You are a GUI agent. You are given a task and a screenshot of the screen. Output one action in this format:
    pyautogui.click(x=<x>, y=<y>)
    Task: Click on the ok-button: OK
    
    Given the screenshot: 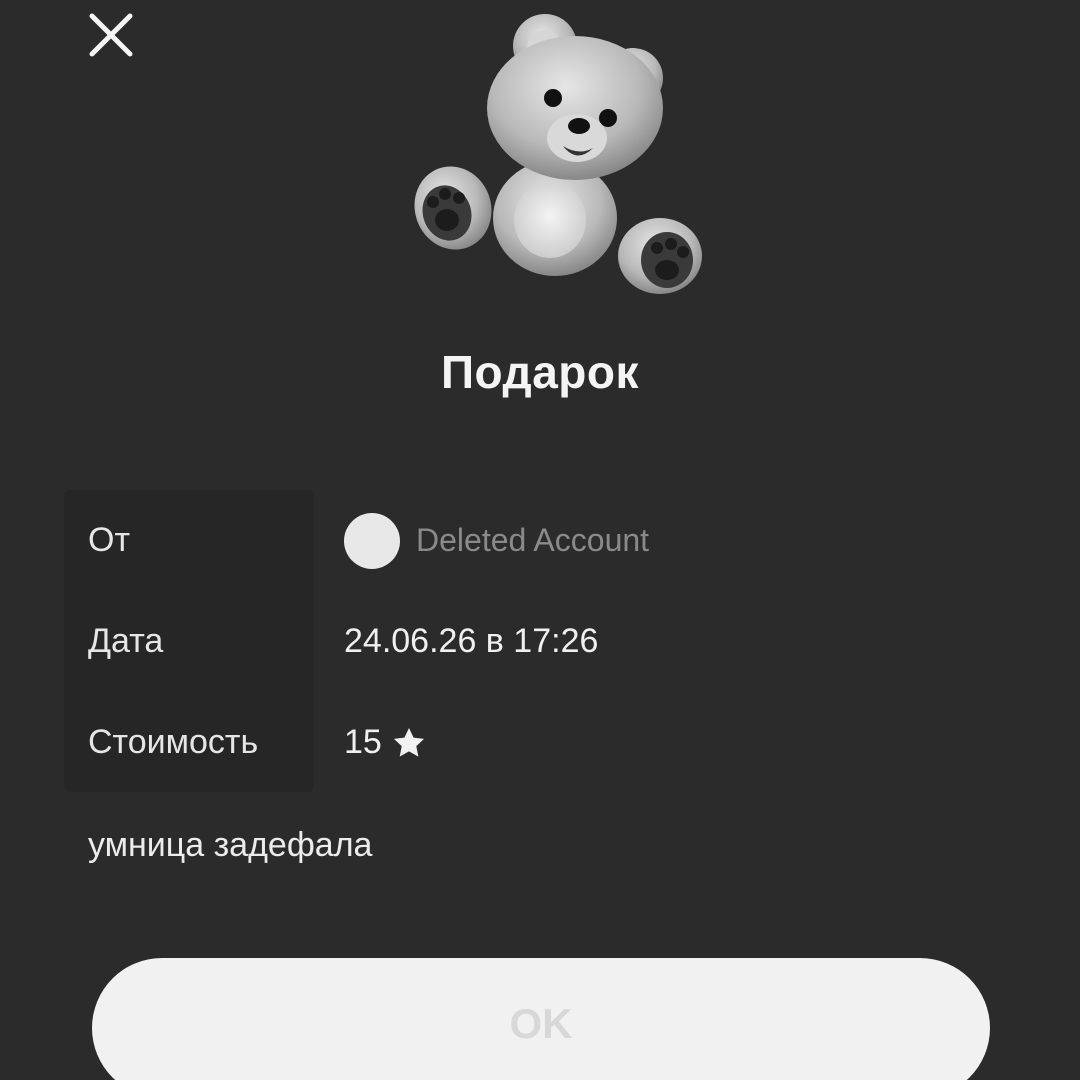 What is the action you would take?
    pyautogui.click(x=541, y=1019)
    